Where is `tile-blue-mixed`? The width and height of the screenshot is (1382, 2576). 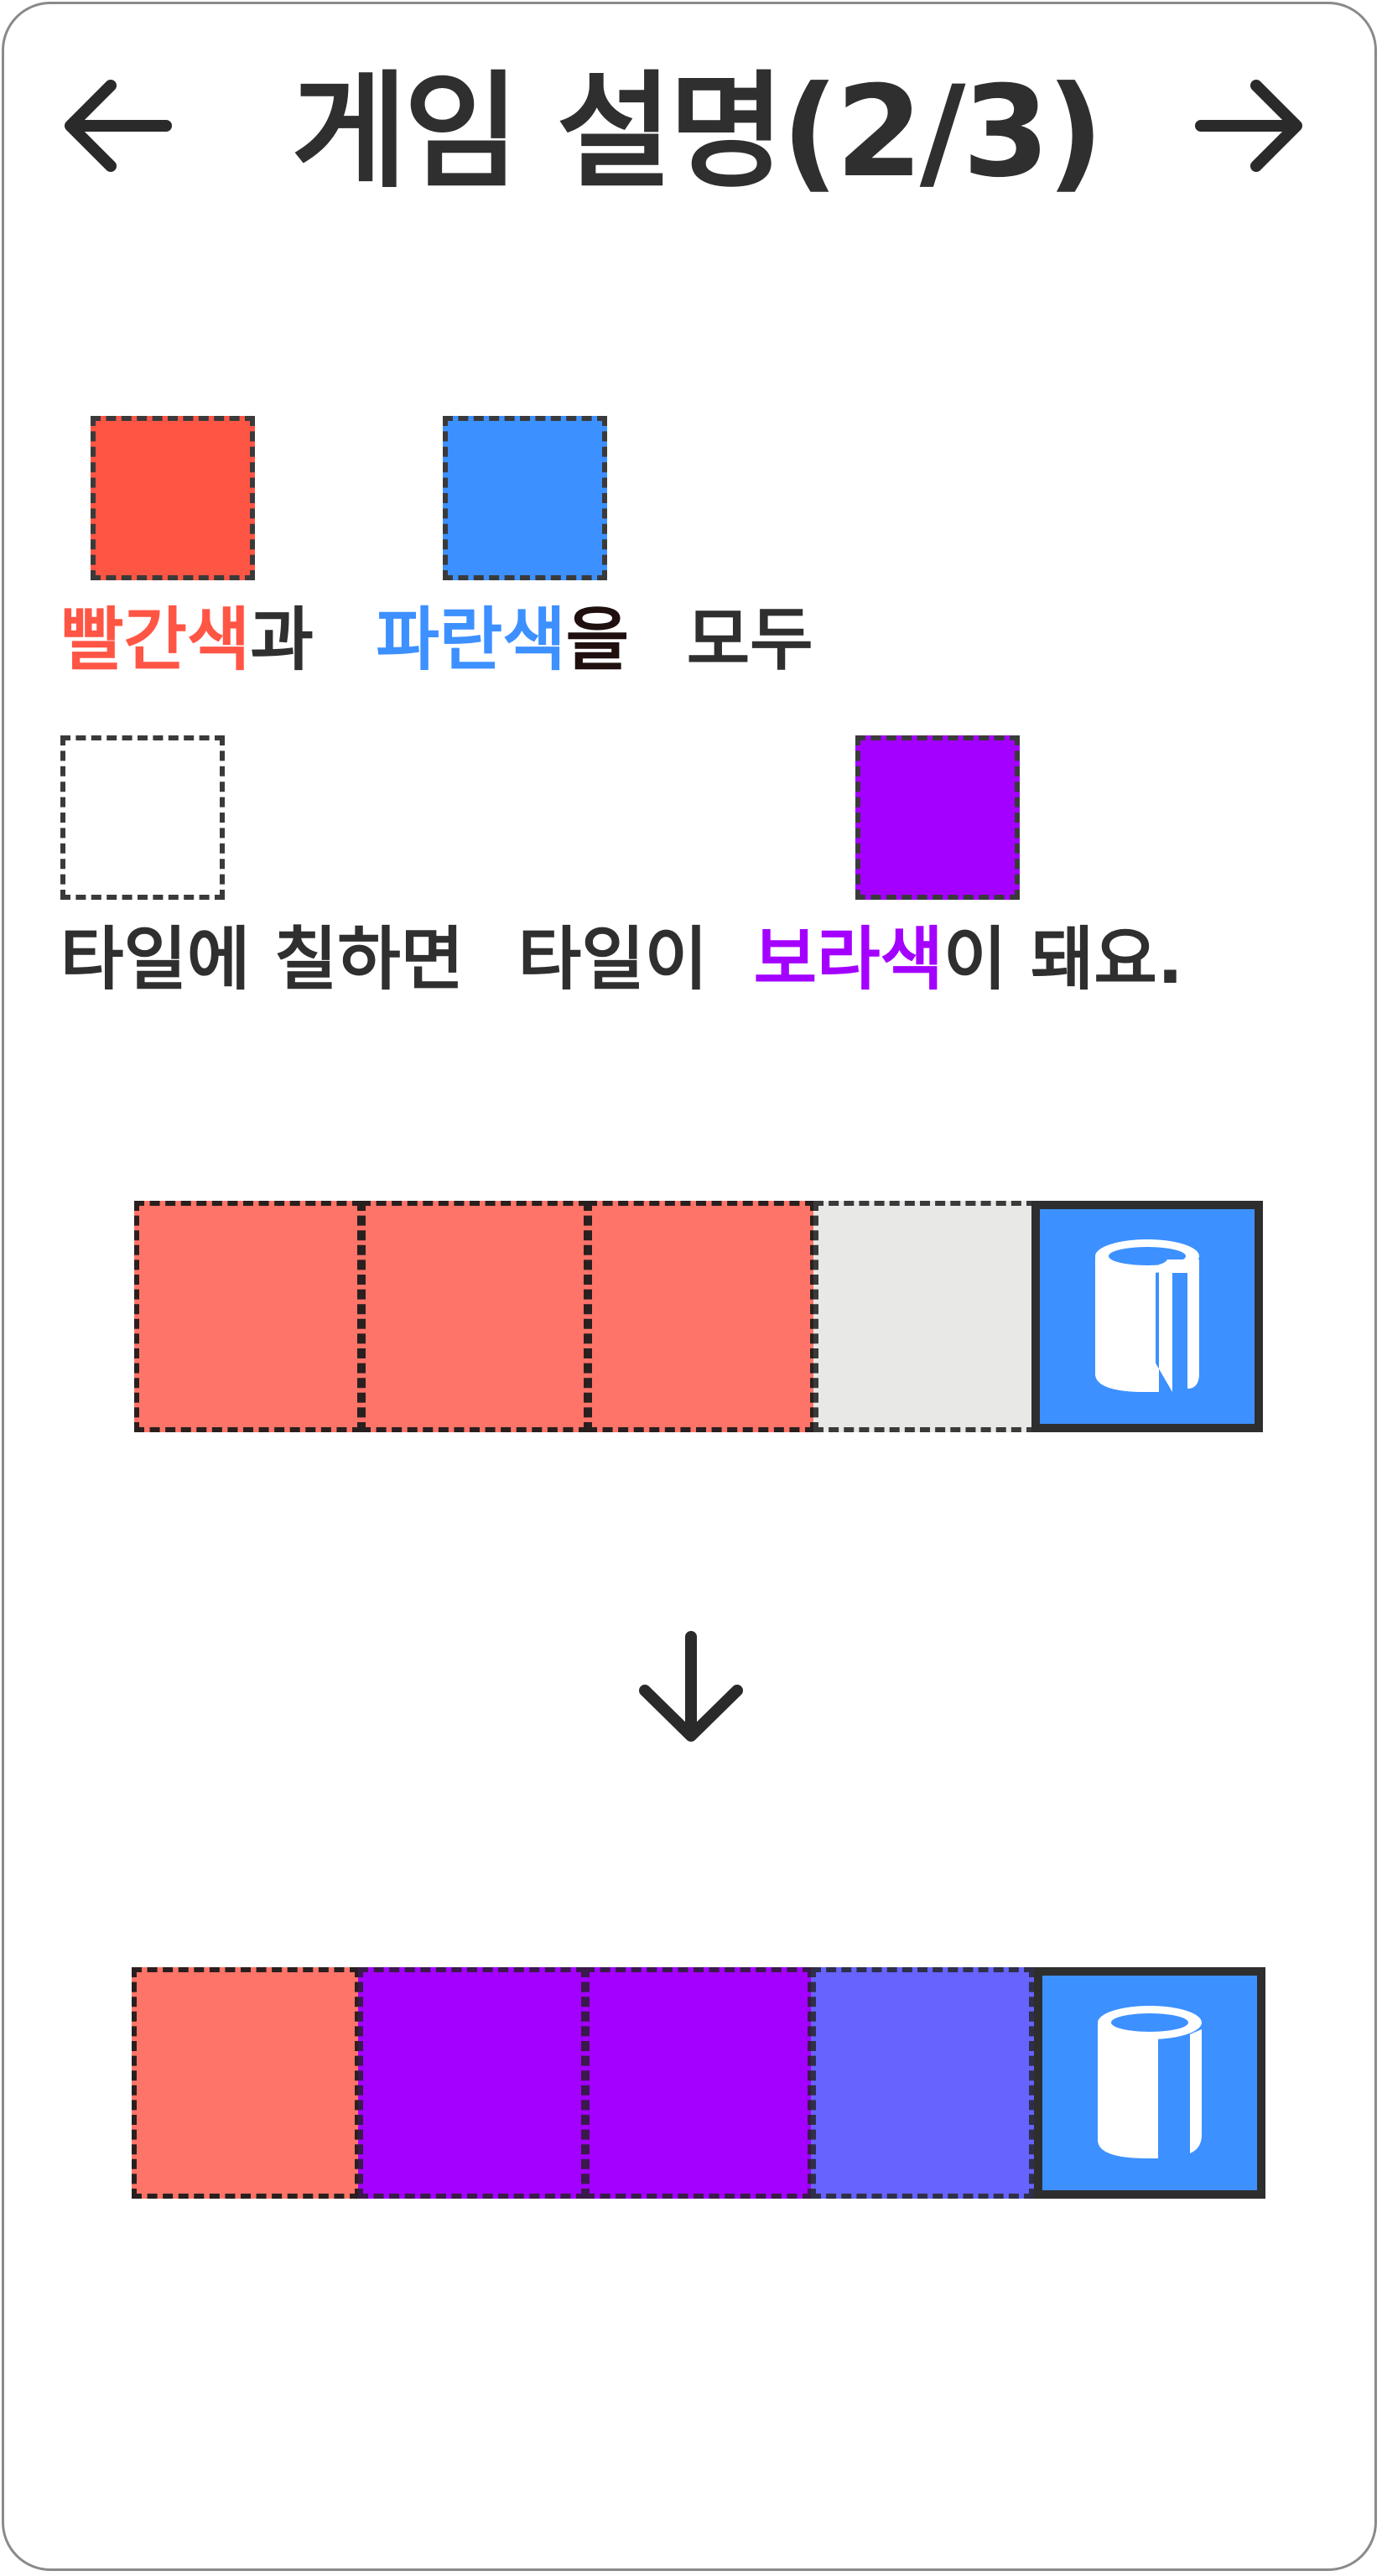 tile-blue-mixed is located at coordinates (922, 2083).